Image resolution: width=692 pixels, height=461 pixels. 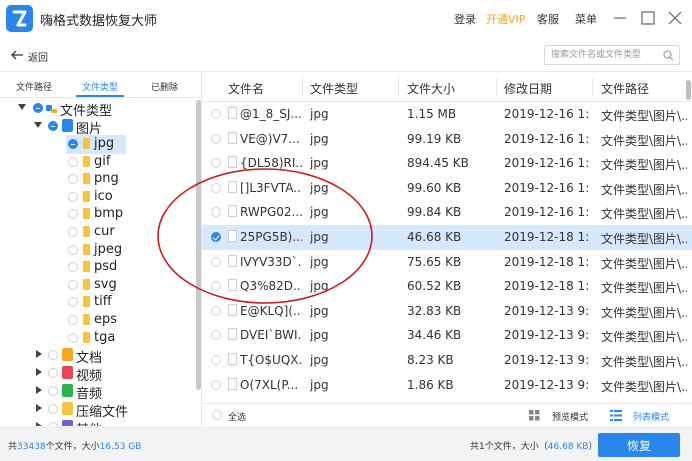 I want to click on archives-radio, so click(x=53, y=409).